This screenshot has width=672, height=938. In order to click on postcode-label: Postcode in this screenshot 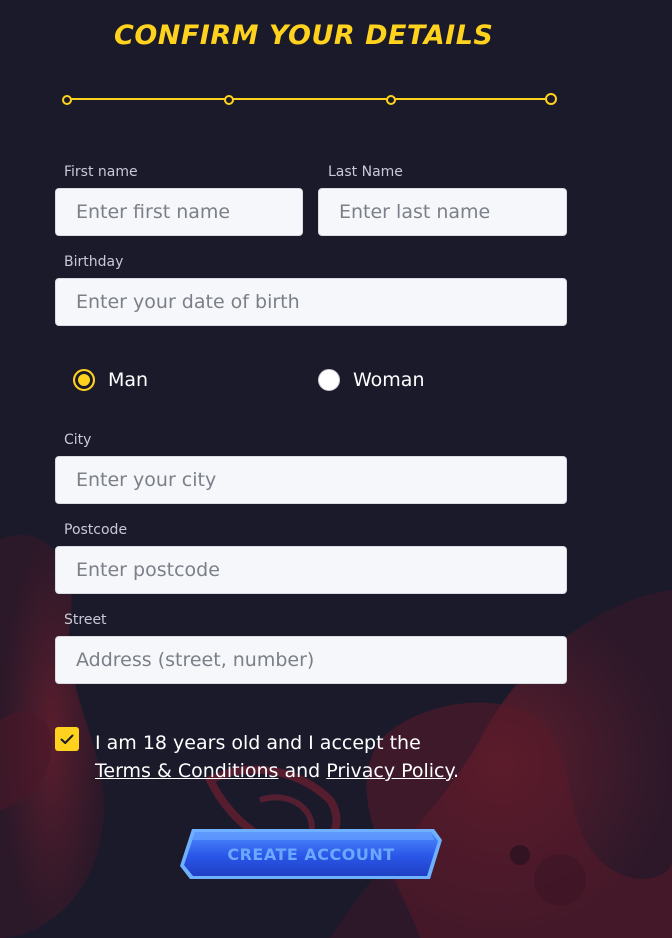, I will do `click(96, 530)`.